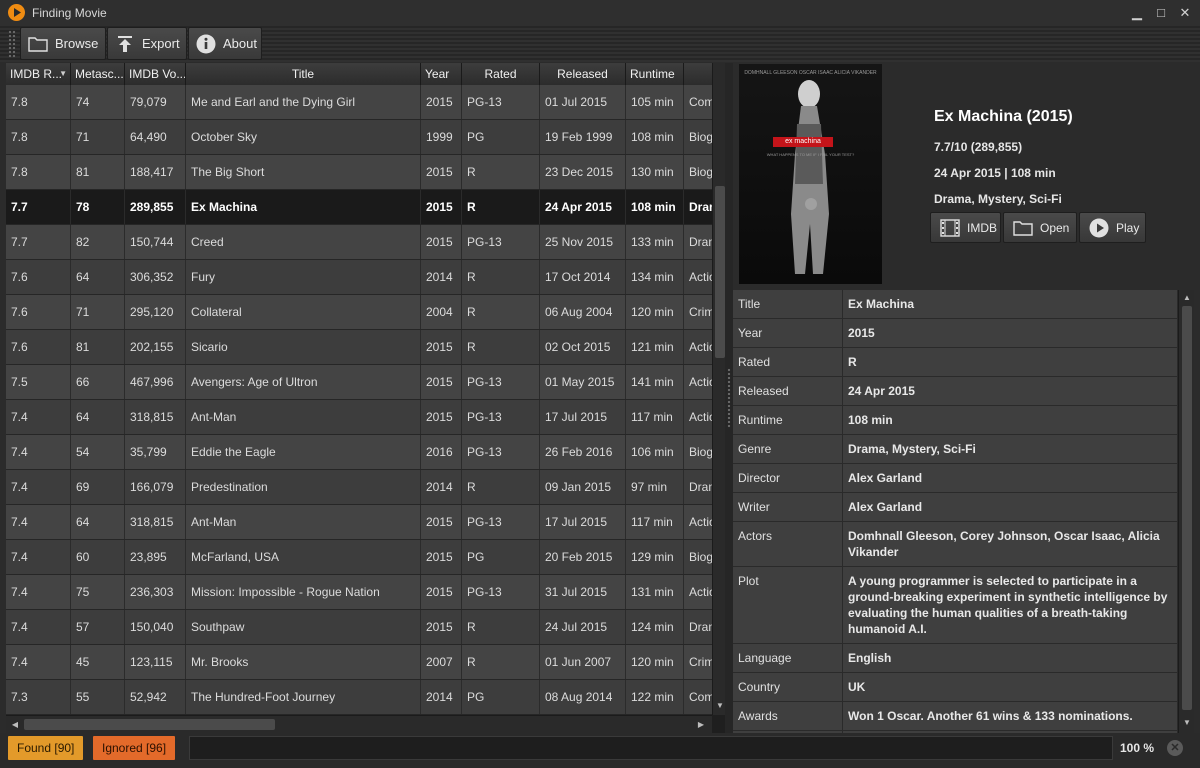  I want to click on panel-splitter, so click(729, 398).